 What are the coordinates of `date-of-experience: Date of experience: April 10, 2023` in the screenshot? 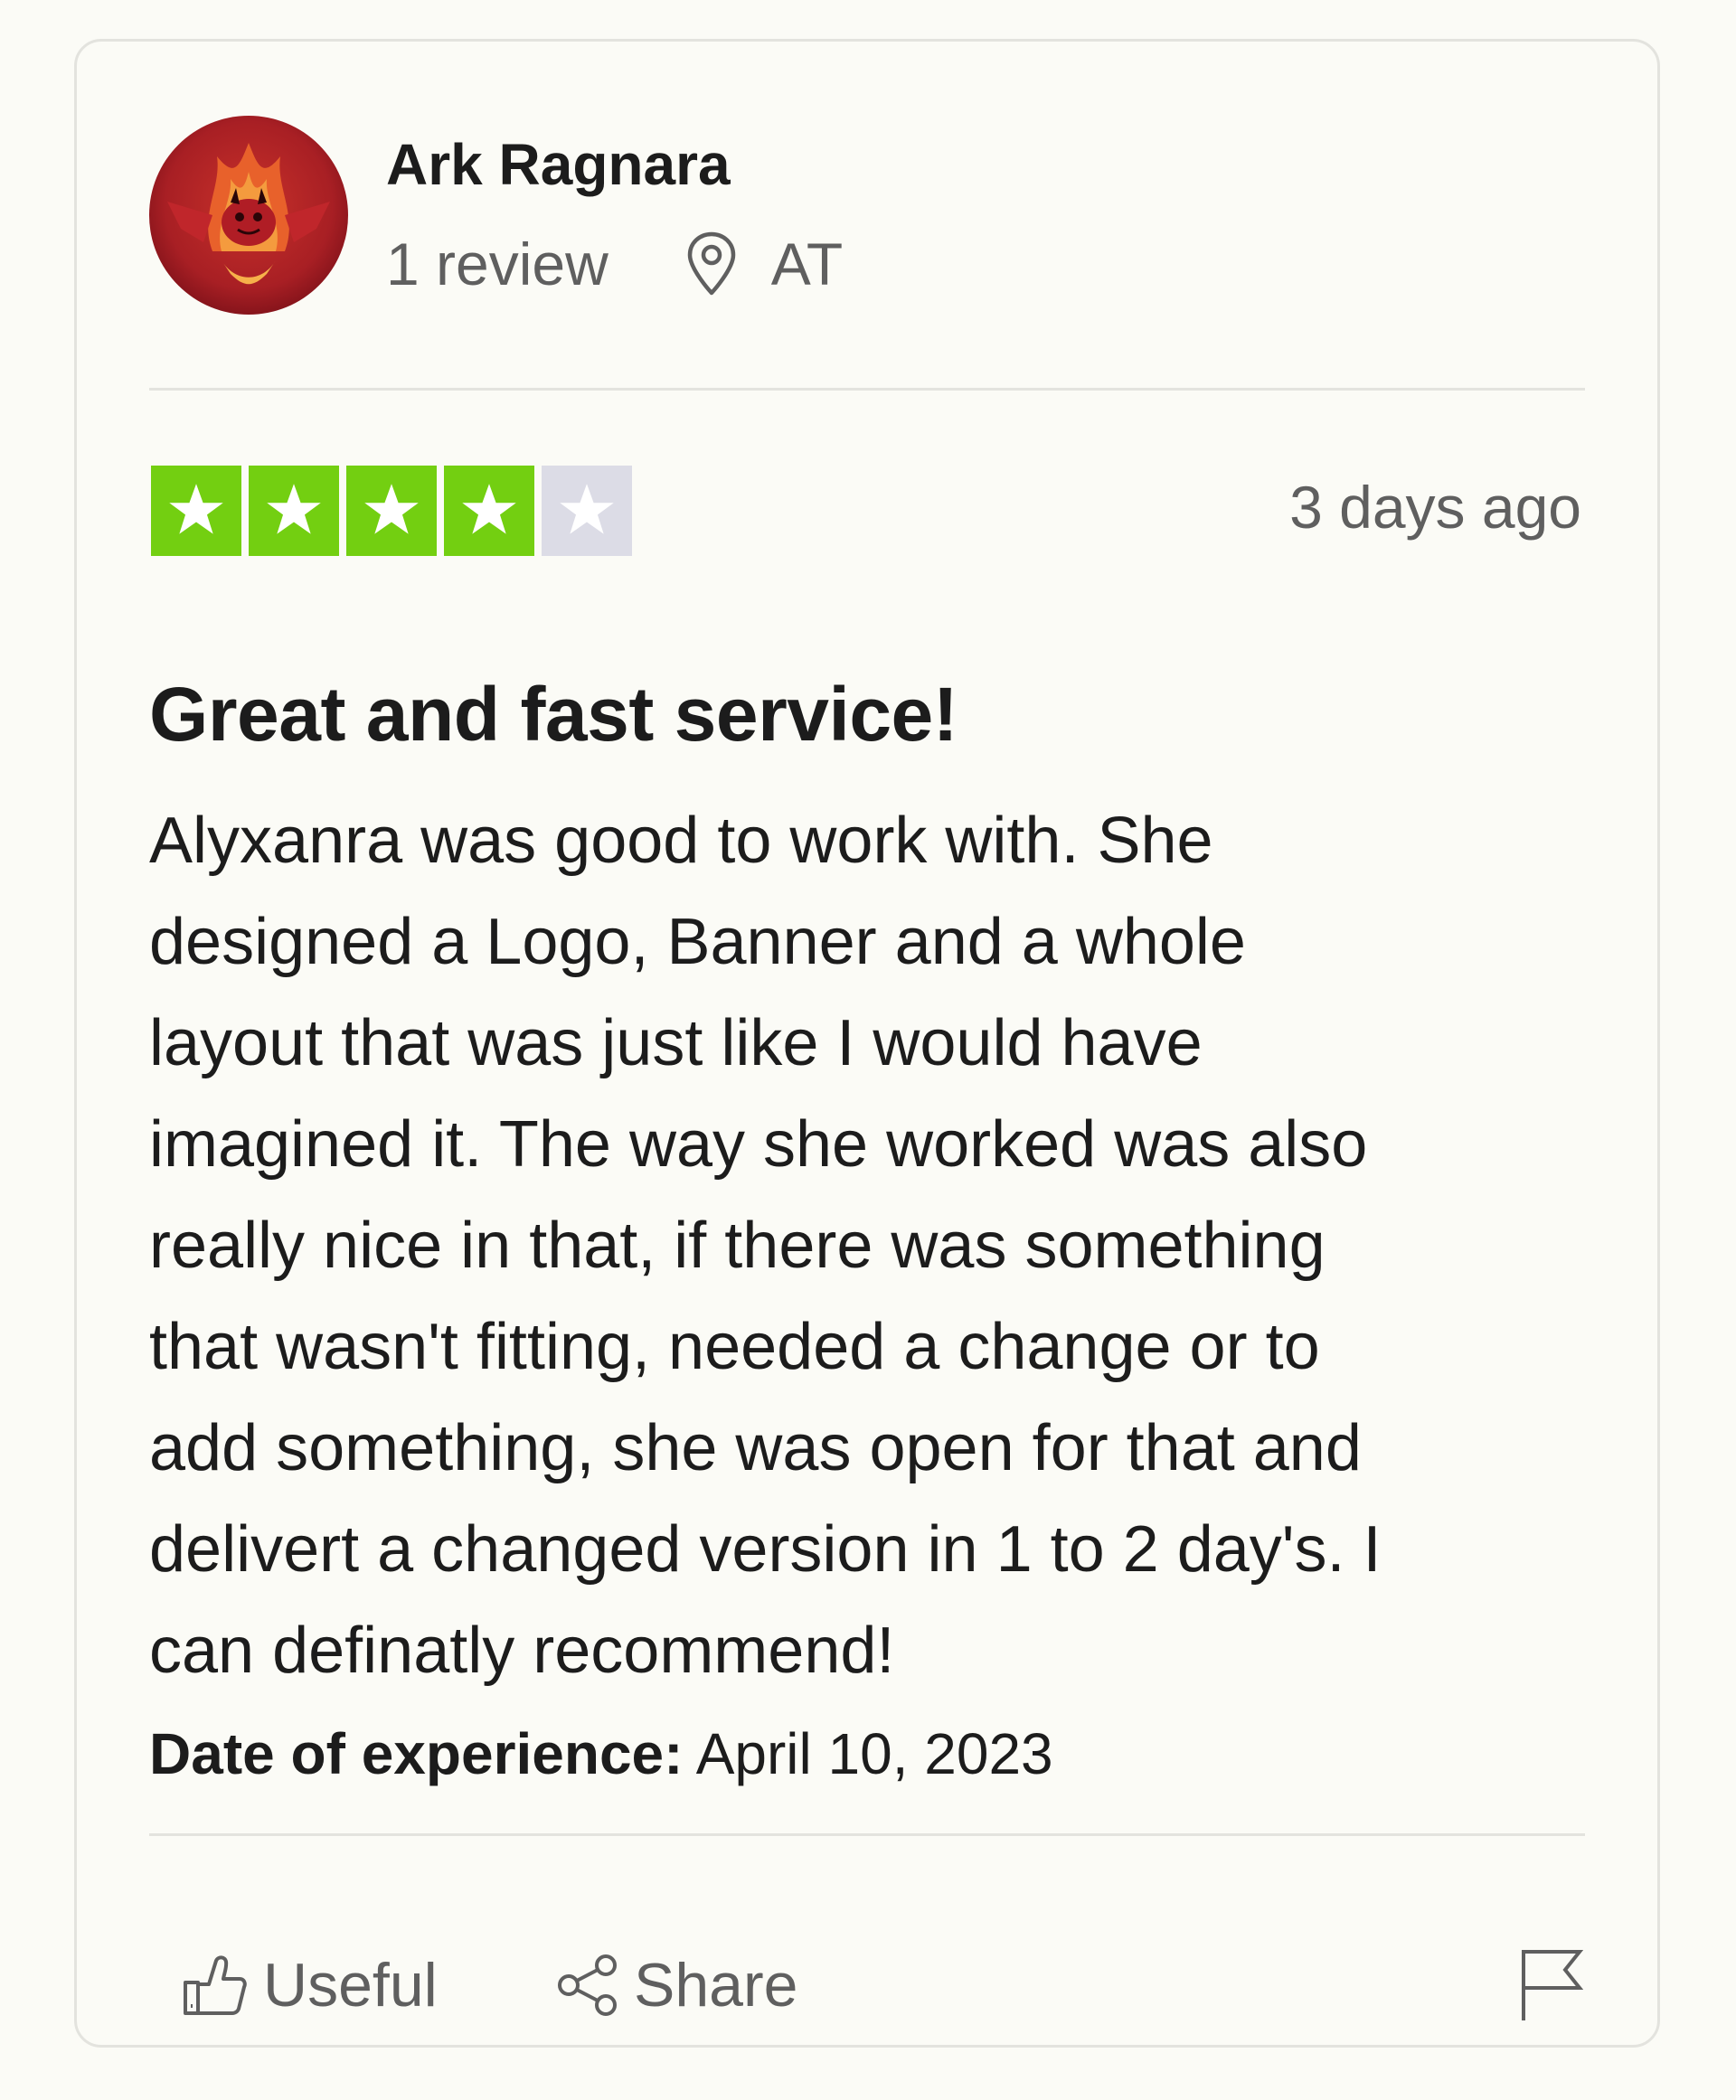 It's located at (601, 1754).